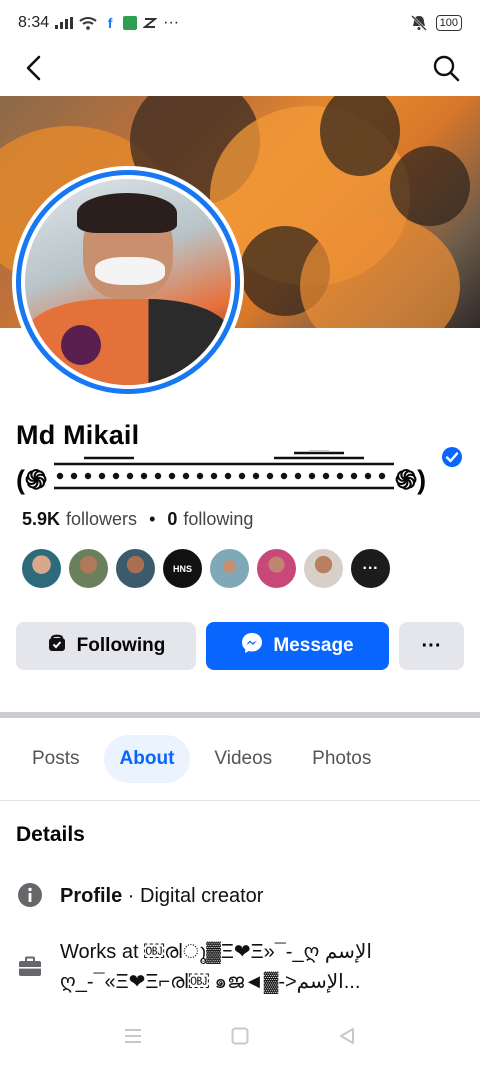  I want to click on profile-picture, so click(128, 282).